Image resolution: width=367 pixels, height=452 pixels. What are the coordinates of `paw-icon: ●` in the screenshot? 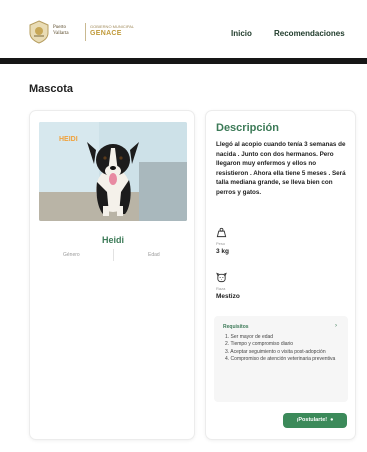 It's located at (332, 420).